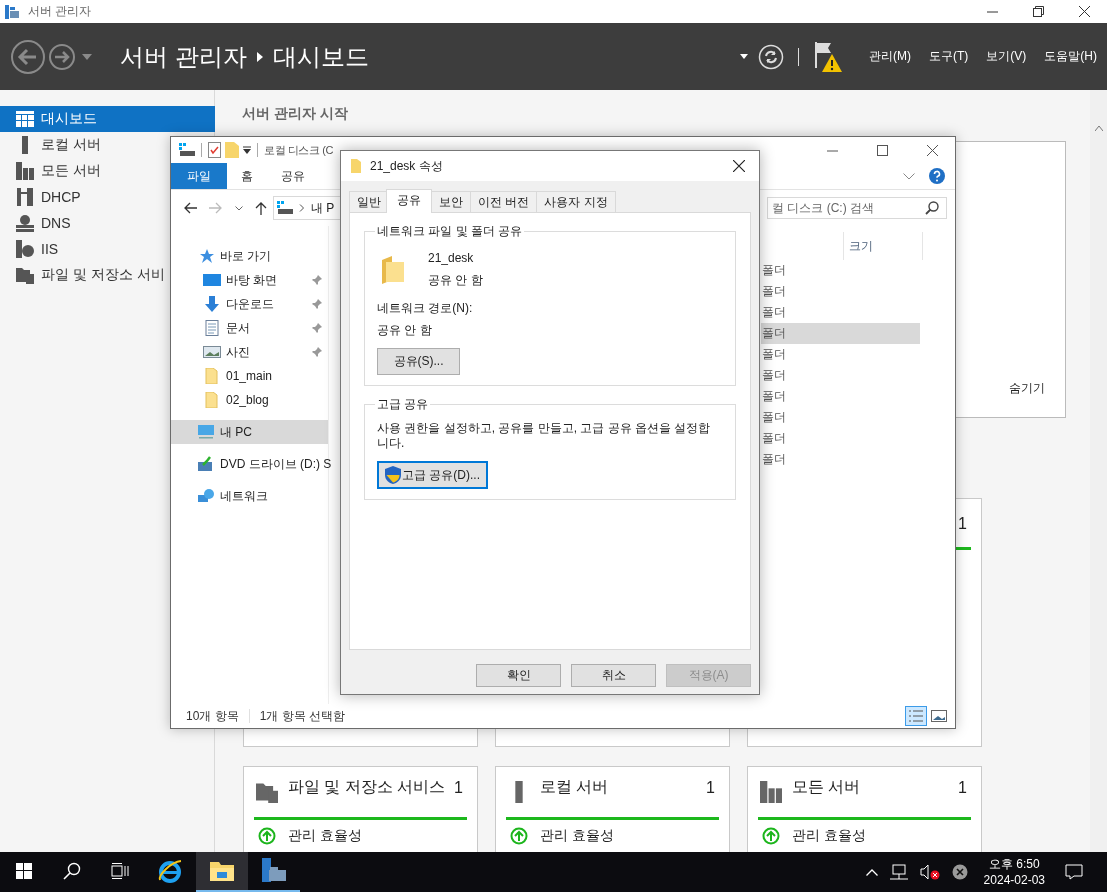 This screenshot has height=892, width=1107. I want to click on menu-item: 관리(M), so click(890, 56).